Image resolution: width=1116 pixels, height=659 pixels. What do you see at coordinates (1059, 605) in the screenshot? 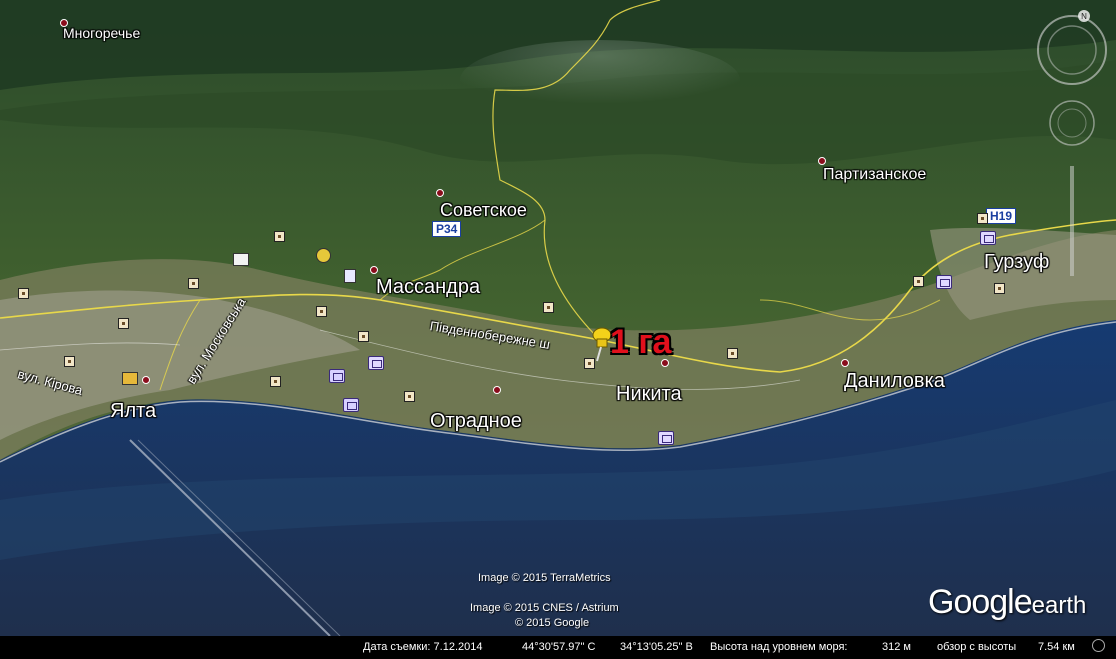
I see `brand-earth: earth` at bounding box center [1059, 605].